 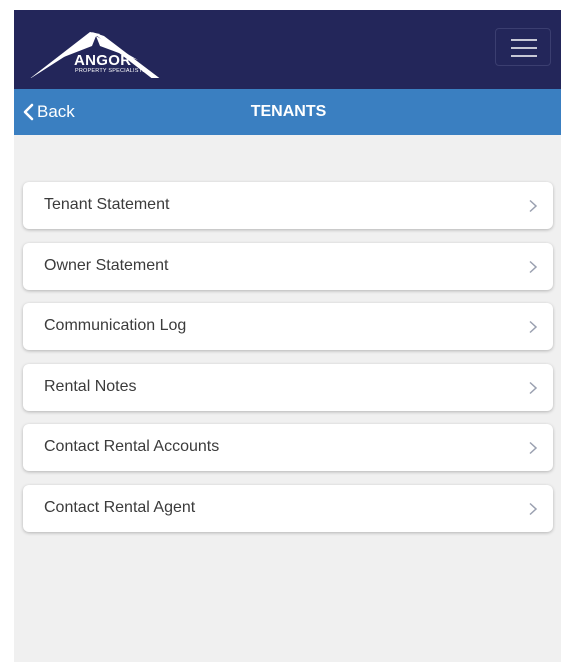 I want to click on menu-item-communication-log: Communication Log, so click(x=288, y=326).